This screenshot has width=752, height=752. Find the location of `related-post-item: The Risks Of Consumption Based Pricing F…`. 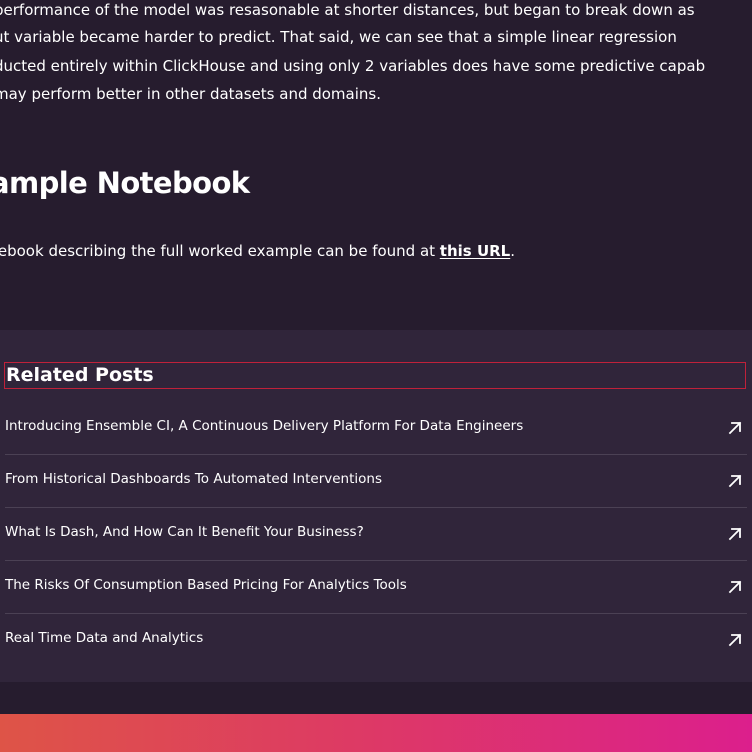

related-post-item: The Risks Of Consumption Based Pricing F… is located at coordinates (376, 587).